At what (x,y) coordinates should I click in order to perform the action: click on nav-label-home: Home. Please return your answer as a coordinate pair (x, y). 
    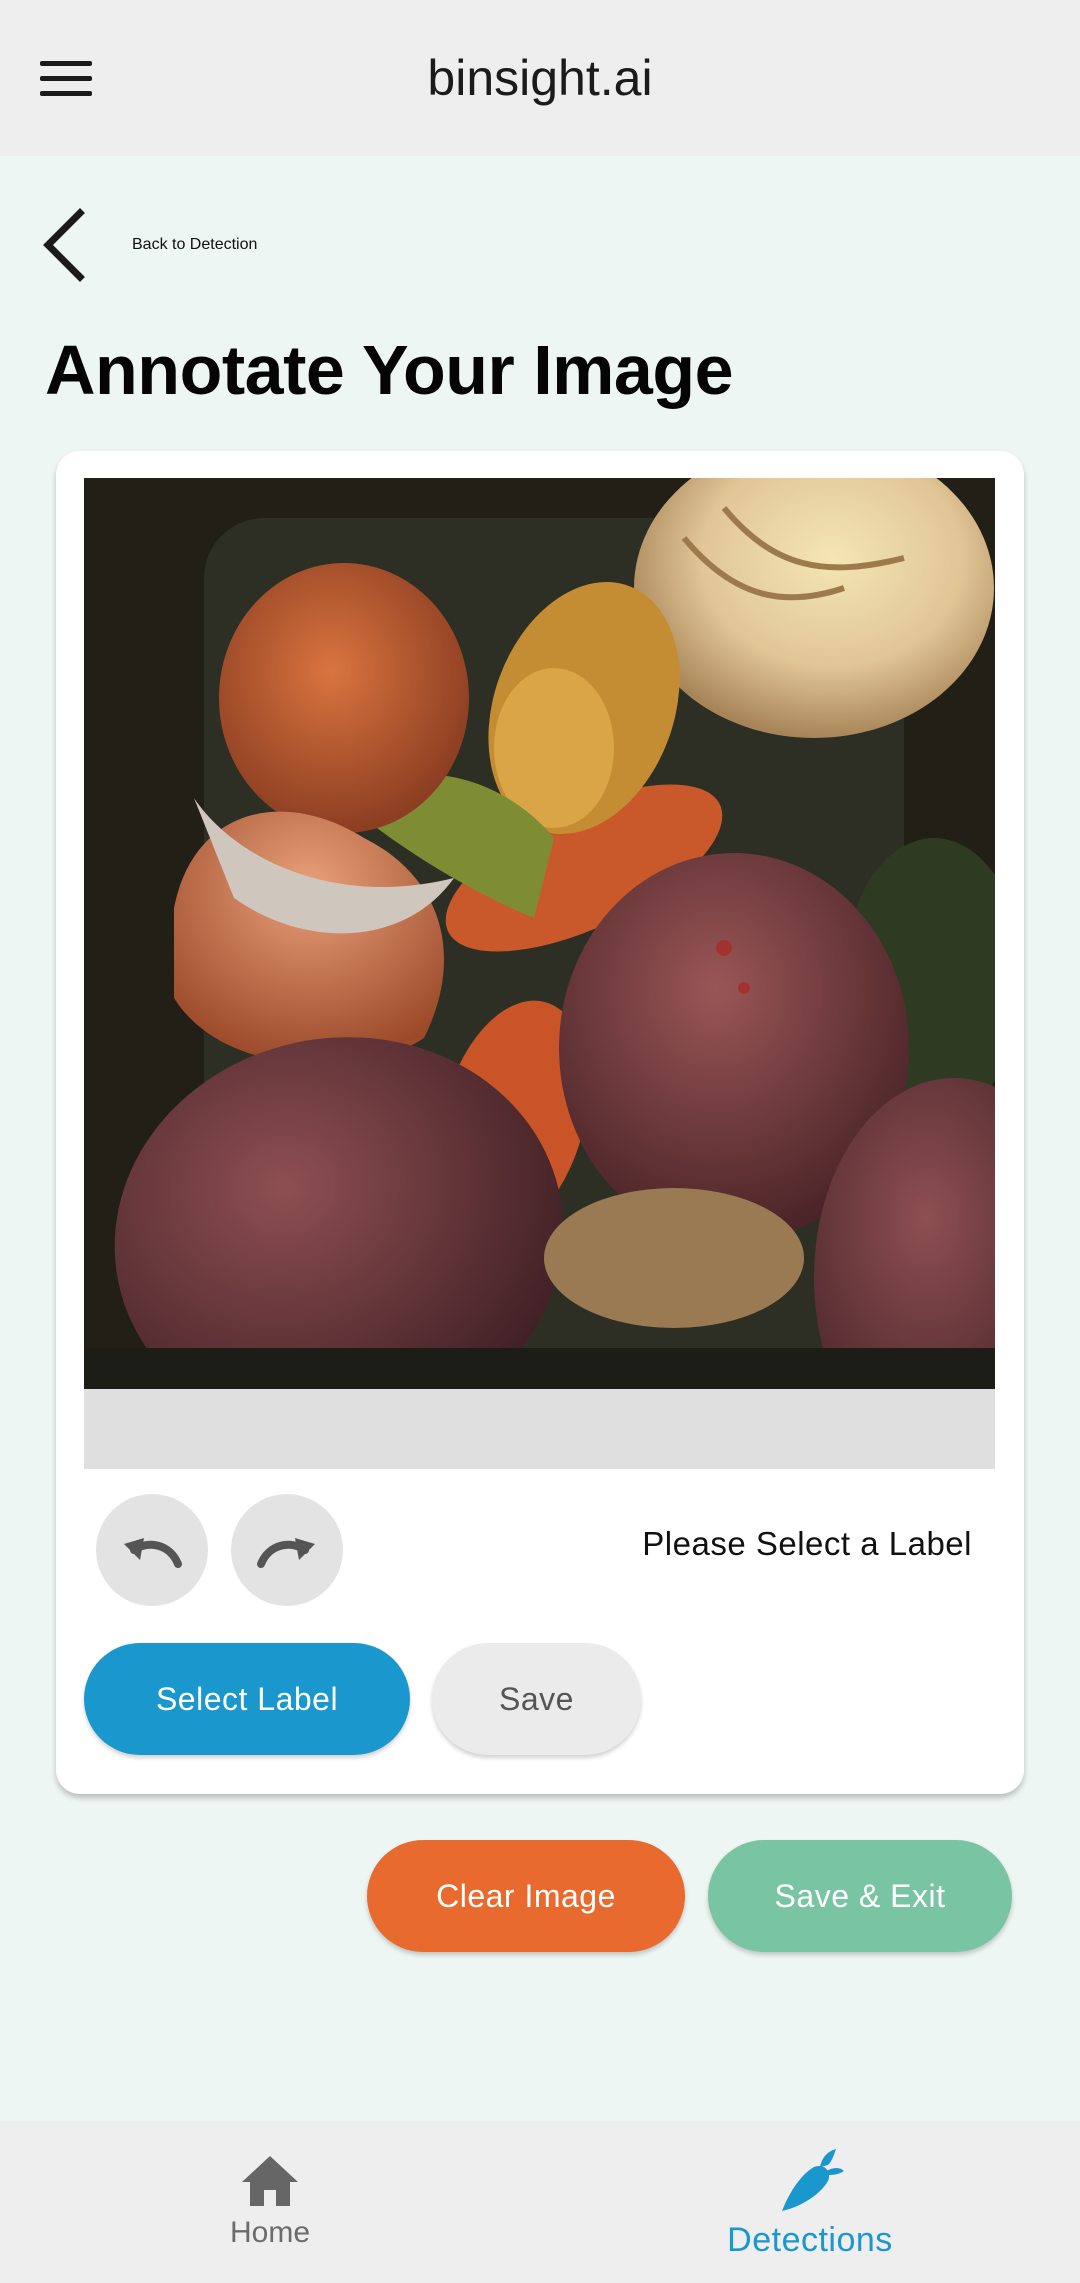
    Looking at the image, I should click on (270, 2232).